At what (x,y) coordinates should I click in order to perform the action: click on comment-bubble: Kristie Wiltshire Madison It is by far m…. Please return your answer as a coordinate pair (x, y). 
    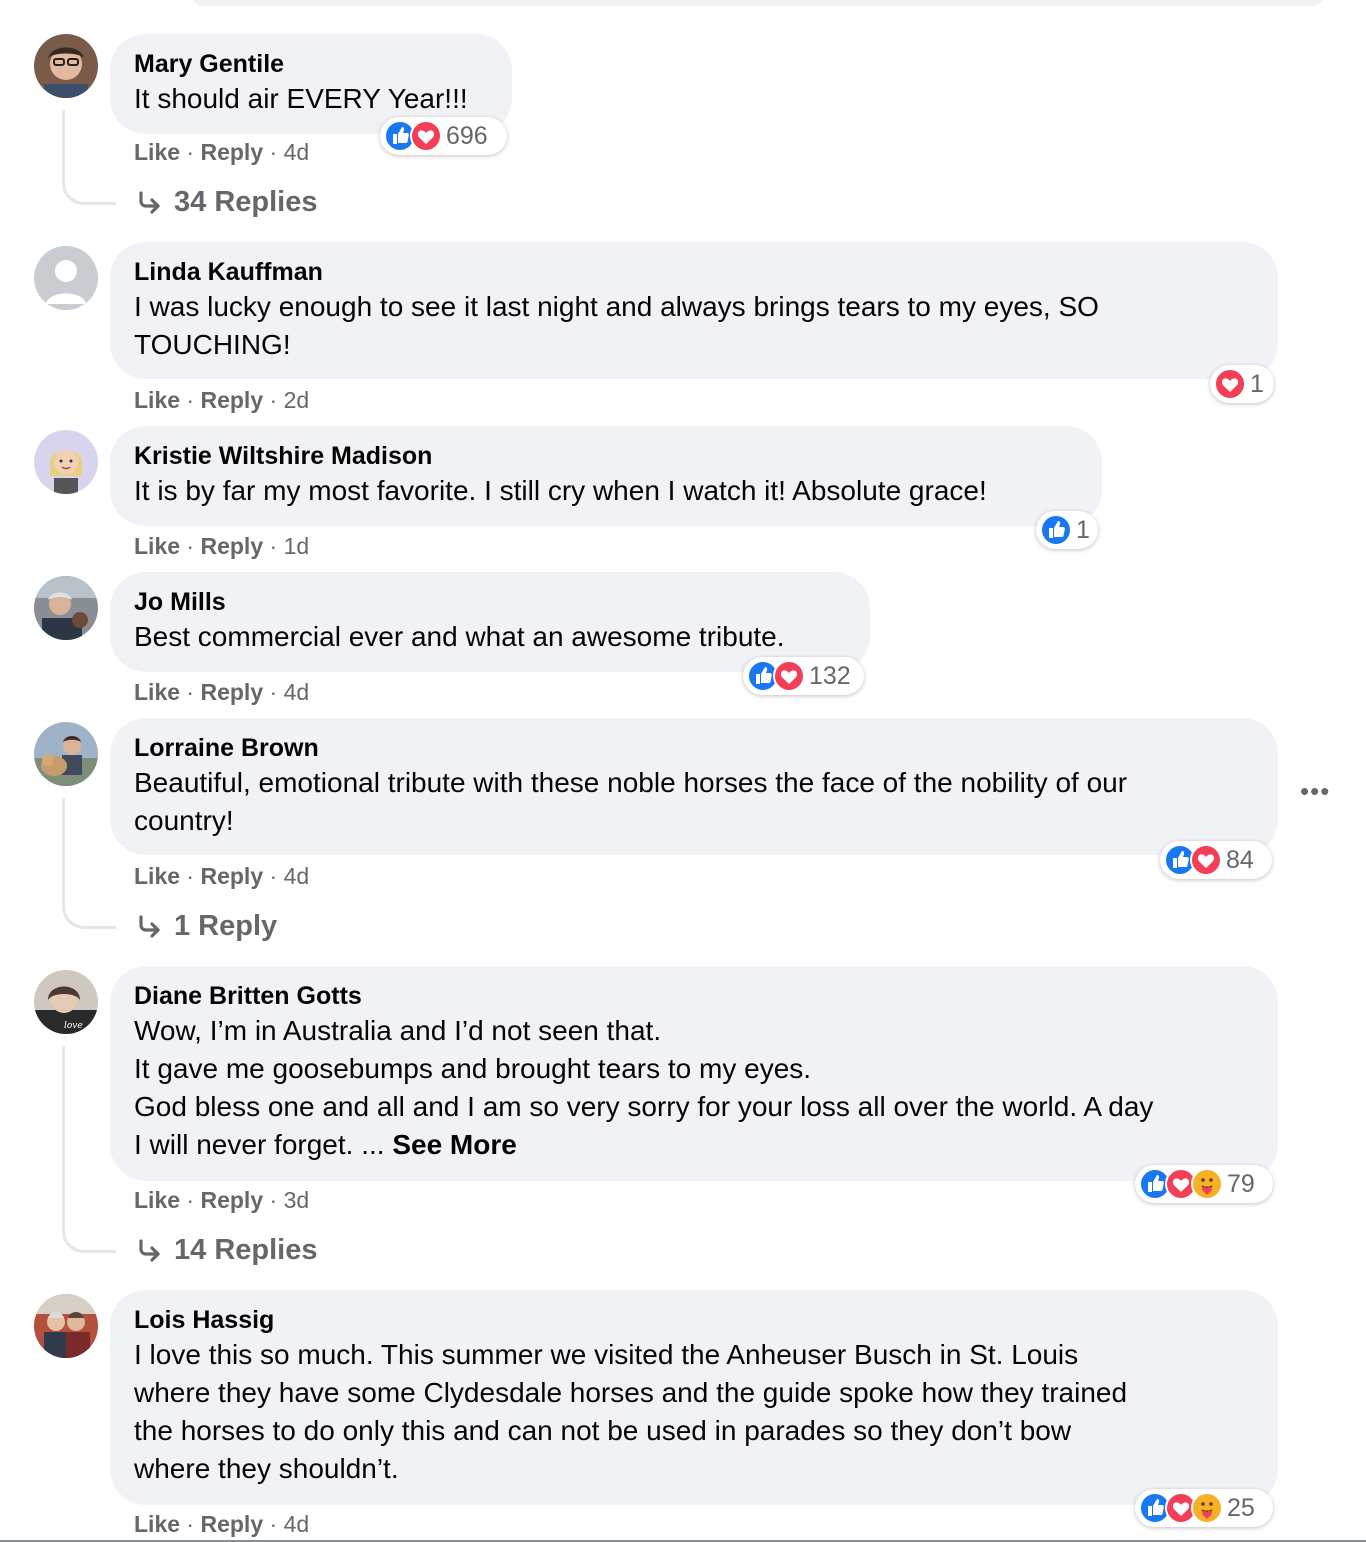
    Looking at the image, I should click on (606, 476).